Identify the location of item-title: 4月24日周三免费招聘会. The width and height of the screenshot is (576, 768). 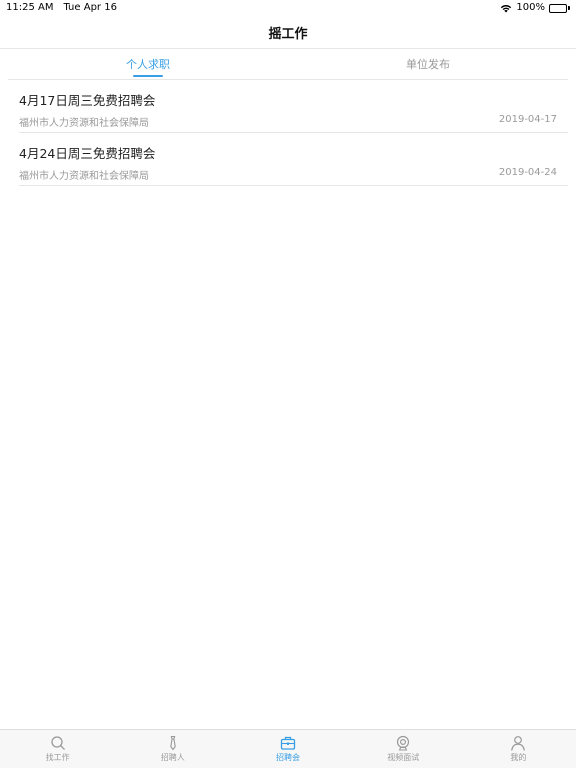
(87, 153).